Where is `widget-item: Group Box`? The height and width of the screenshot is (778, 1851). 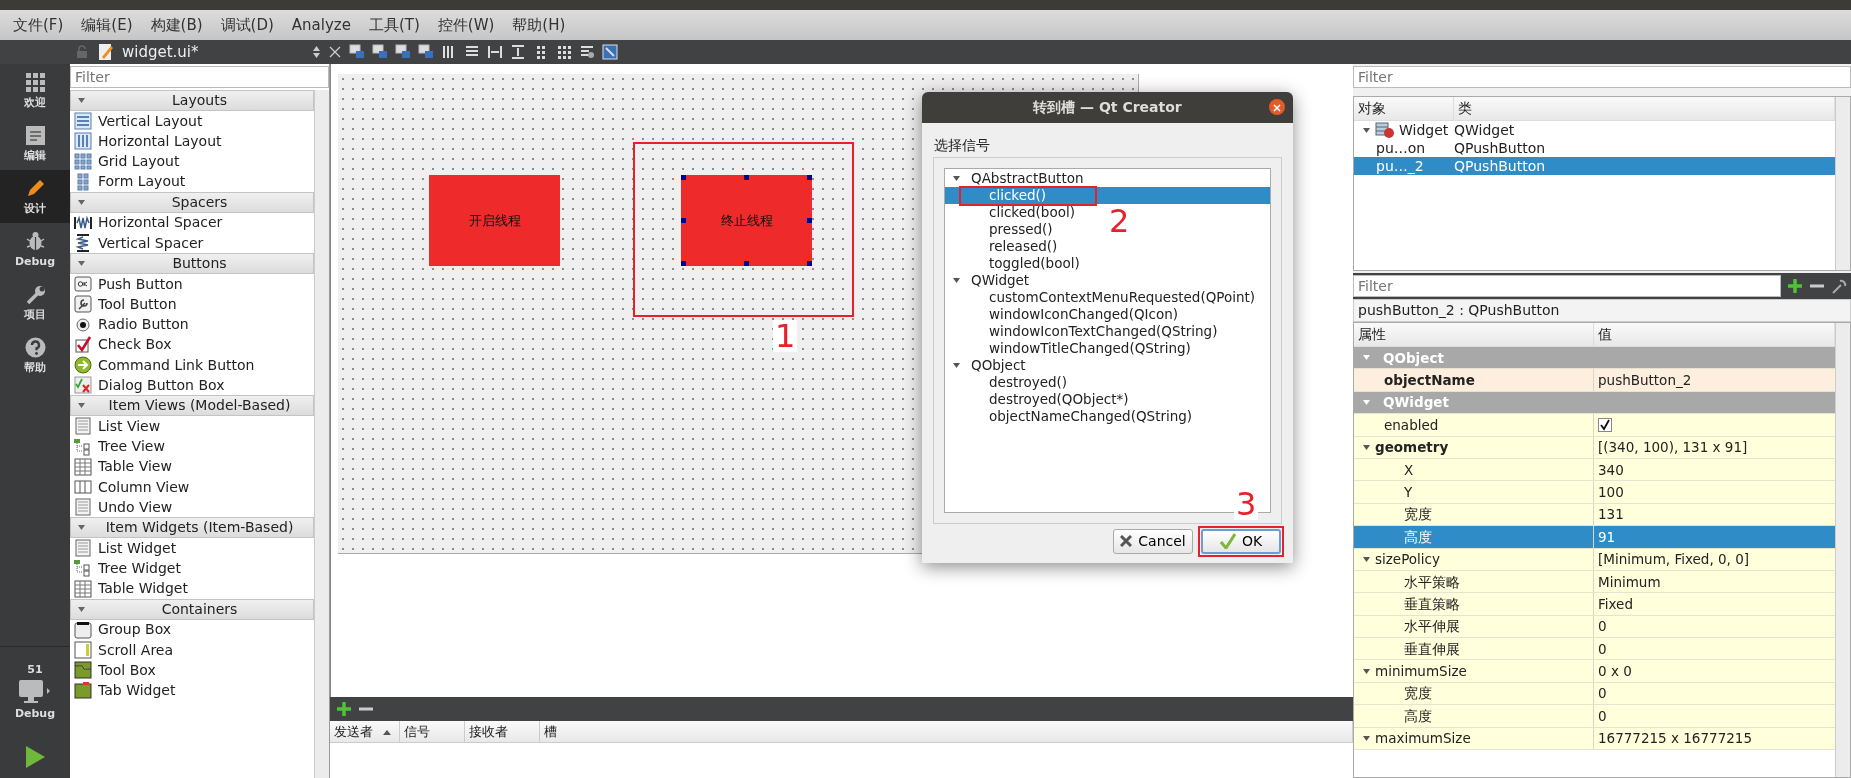
widget-item: Group Box is located at coordinates (192, 629).